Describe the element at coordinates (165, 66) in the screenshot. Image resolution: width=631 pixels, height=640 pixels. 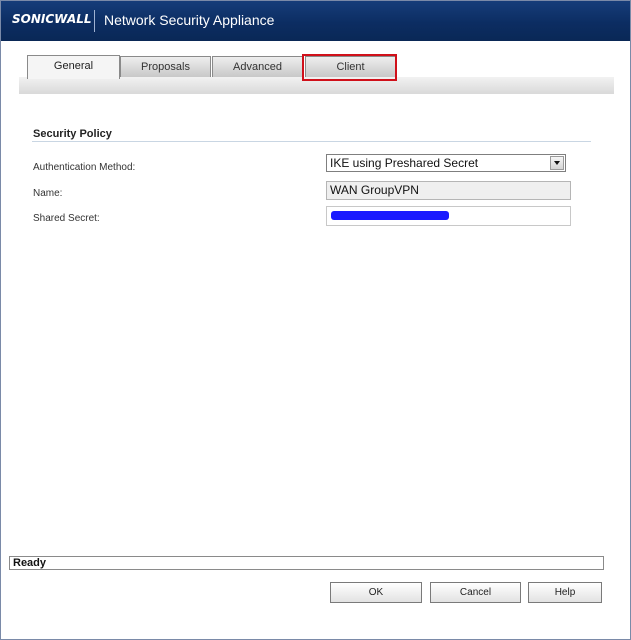
I see `tab-proposals: Proposals` at that location.